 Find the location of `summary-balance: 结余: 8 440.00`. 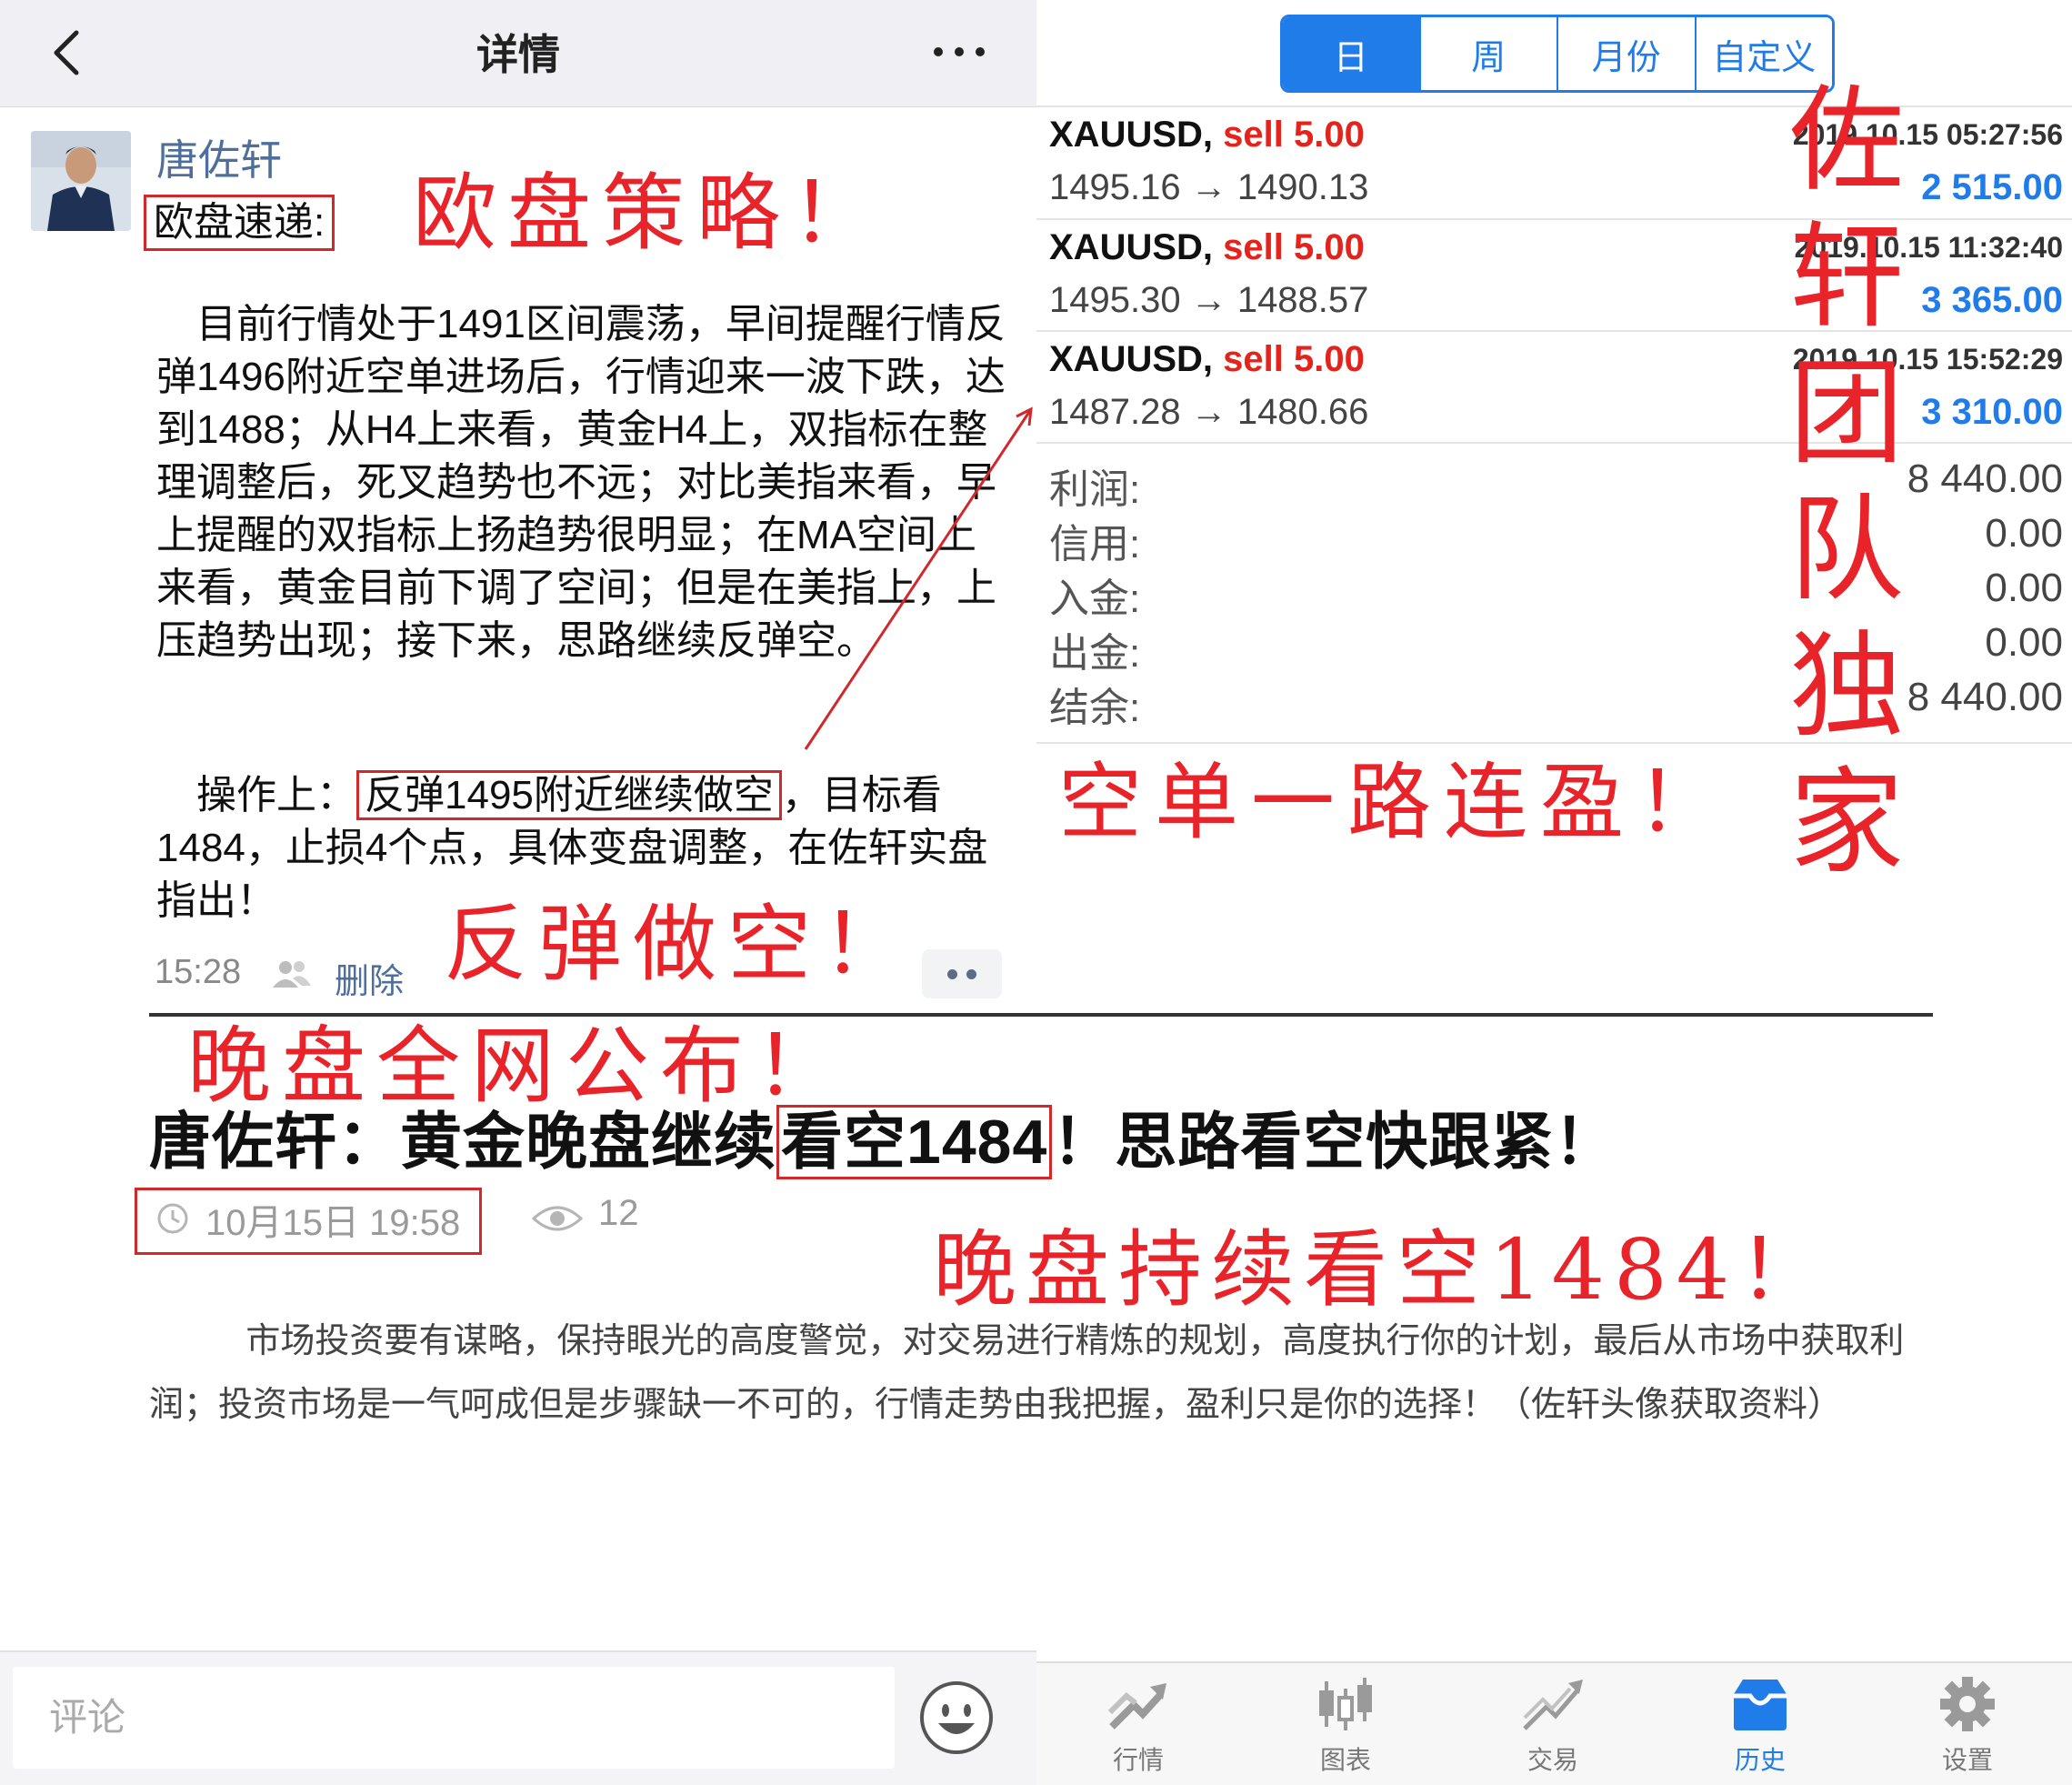

summary-balance: 结余: 8 440.00 is located at coordinates (1556, 703).